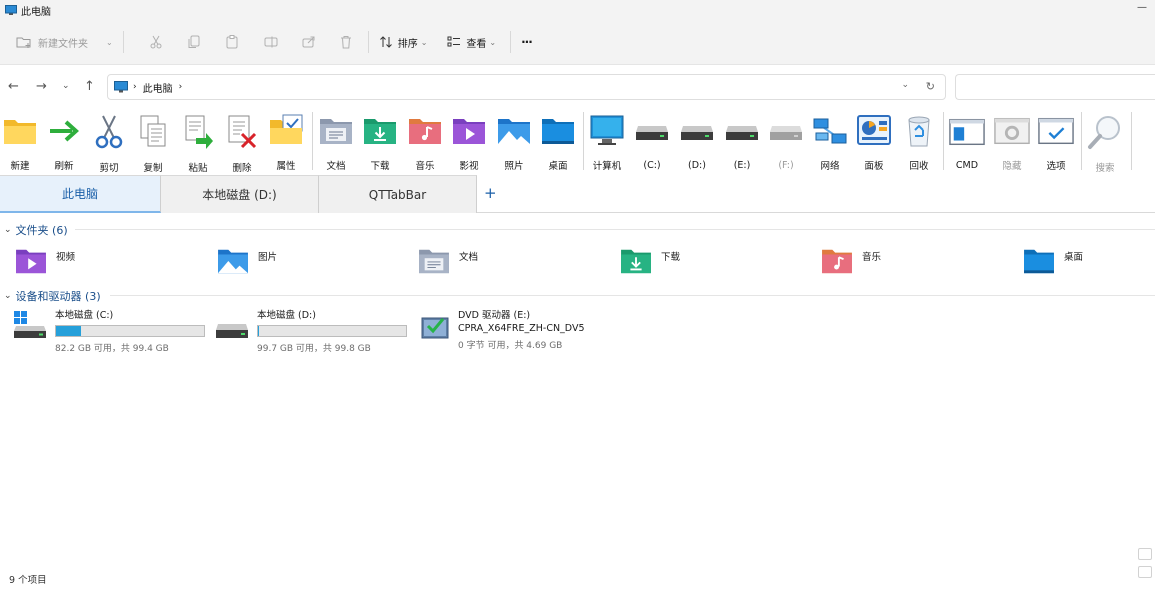  Describe the element at coordinates (697, 143) in the screenshot. I see `qt-drive-d-button: (D:)` at that location.